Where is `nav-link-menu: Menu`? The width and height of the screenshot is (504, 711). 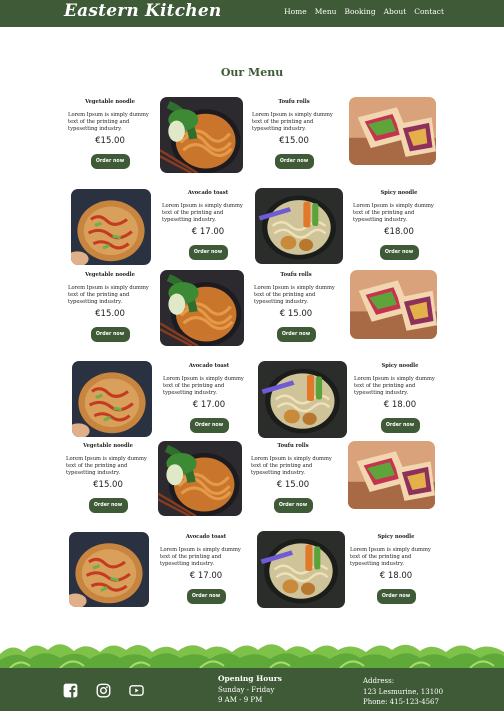
nav-link-menu: Menu is located at coordinates (326, 11).